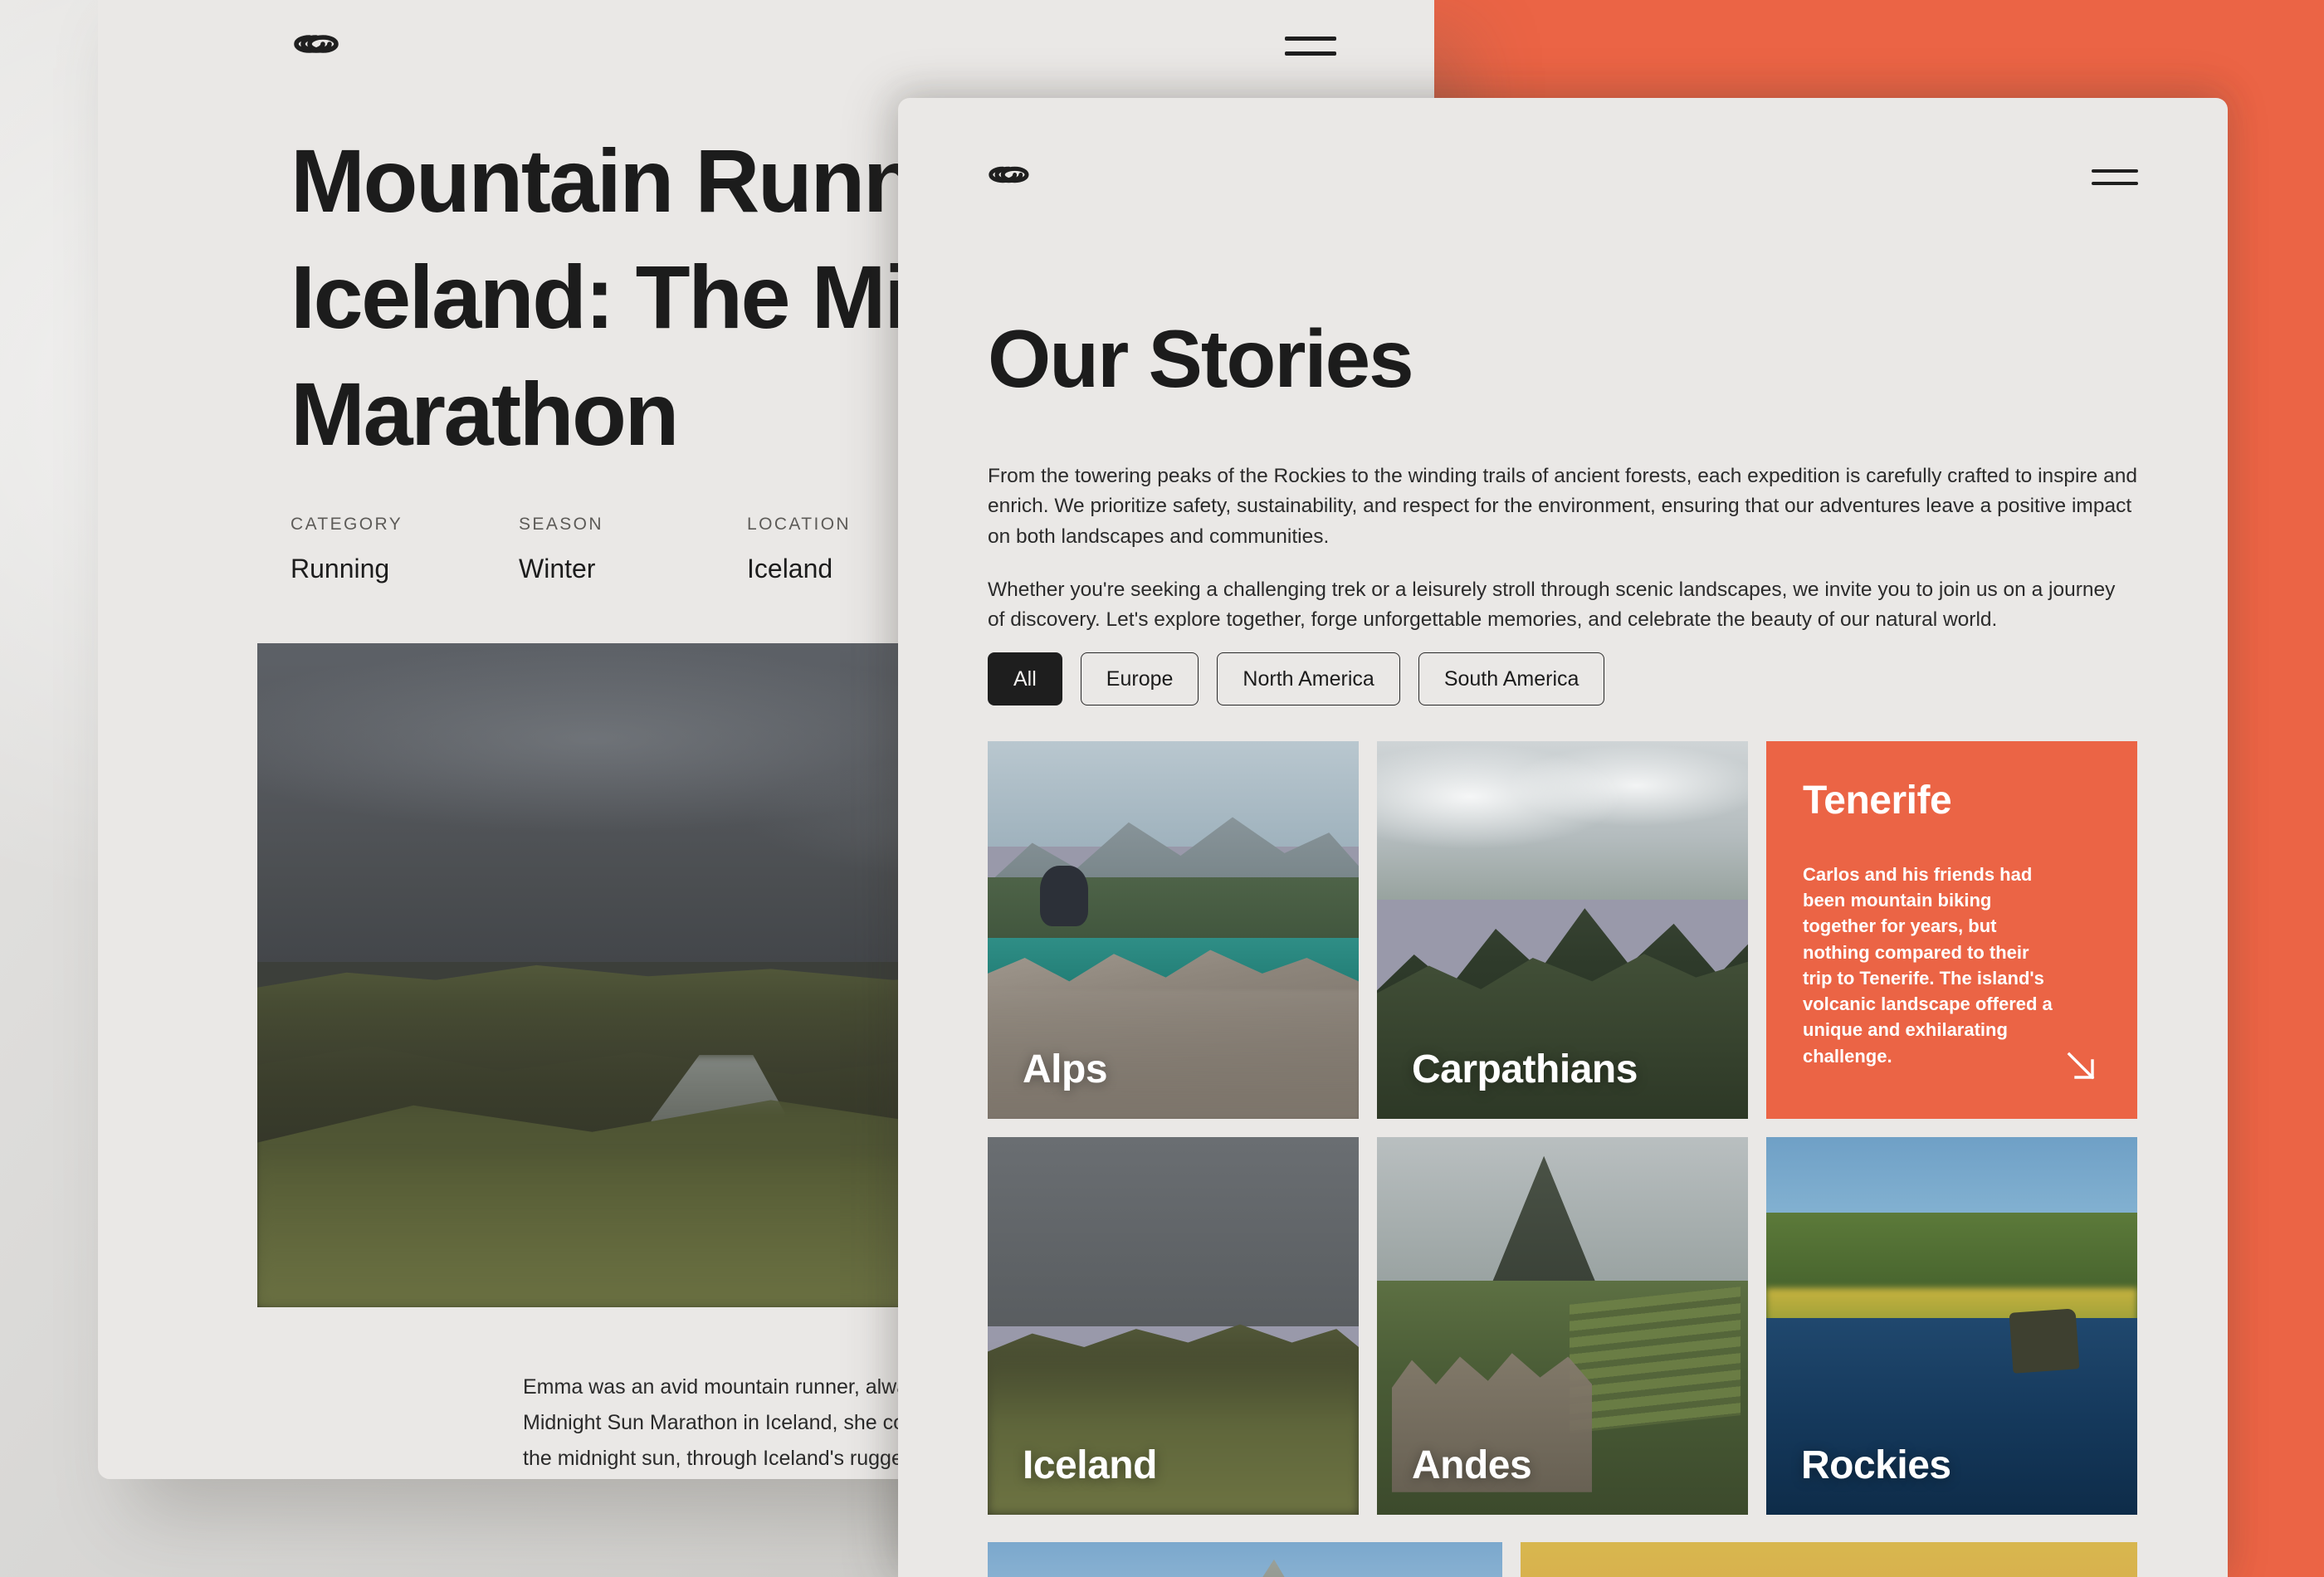  What do you see at coordinates (1951, 1326) in the screenshot?
I see `story-card-rockies: Rockies` at bounding box center [1951, 1326].